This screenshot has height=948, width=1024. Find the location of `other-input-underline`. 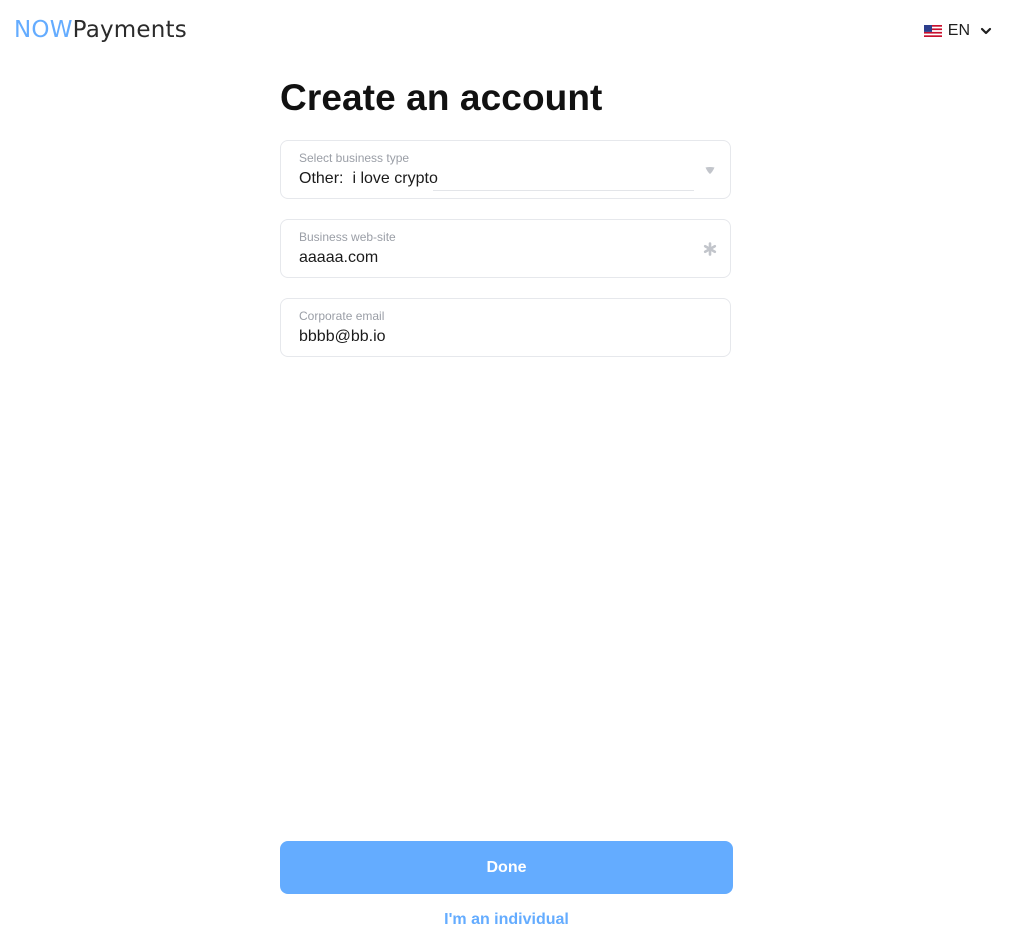

other-input-underline is located at coordinates (563, 190).